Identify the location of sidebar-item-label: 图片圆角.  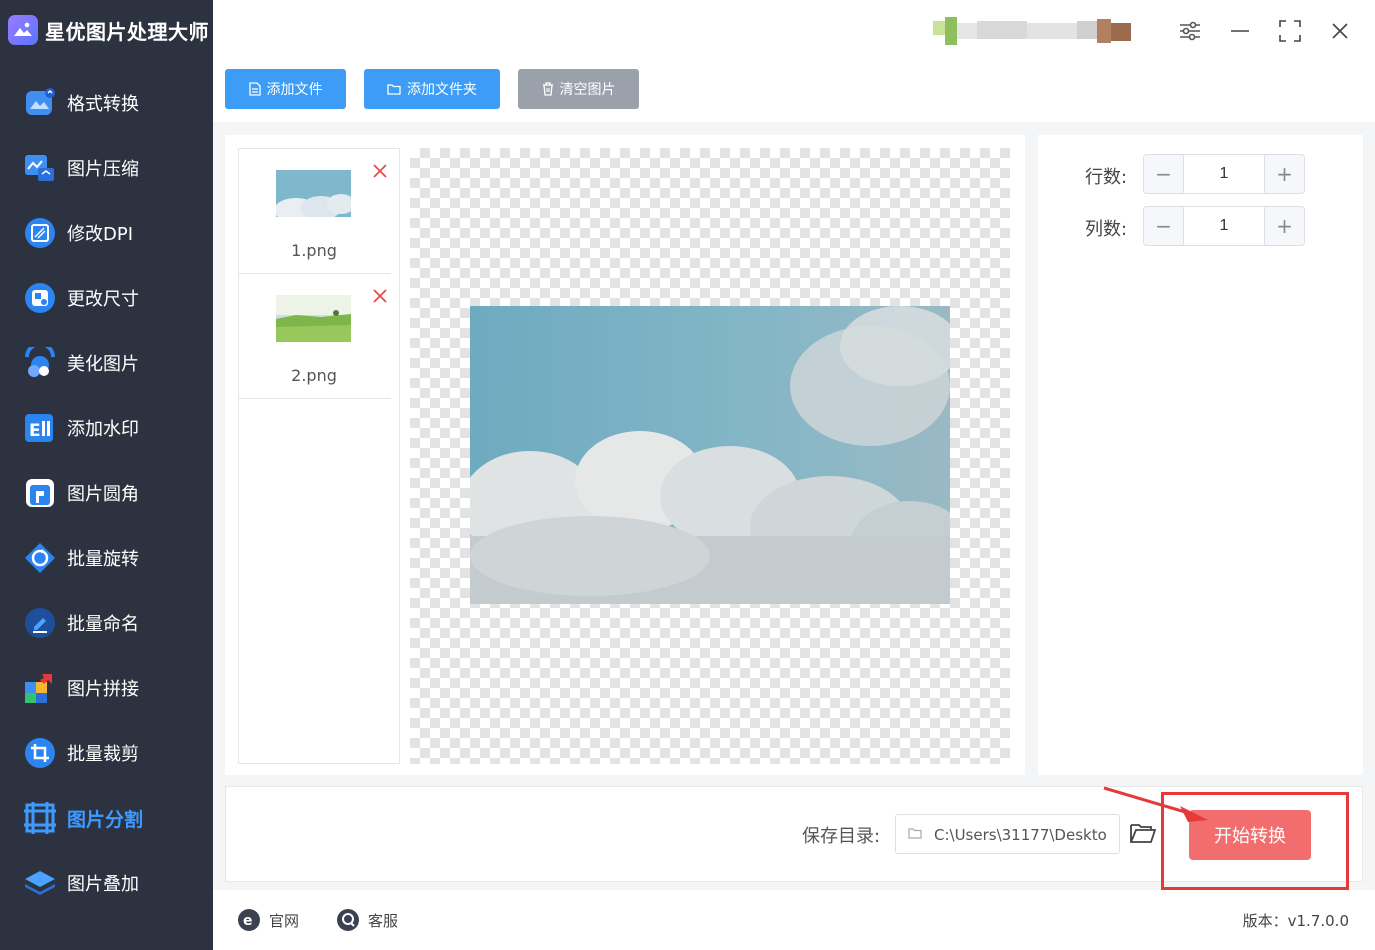
(103, 494).